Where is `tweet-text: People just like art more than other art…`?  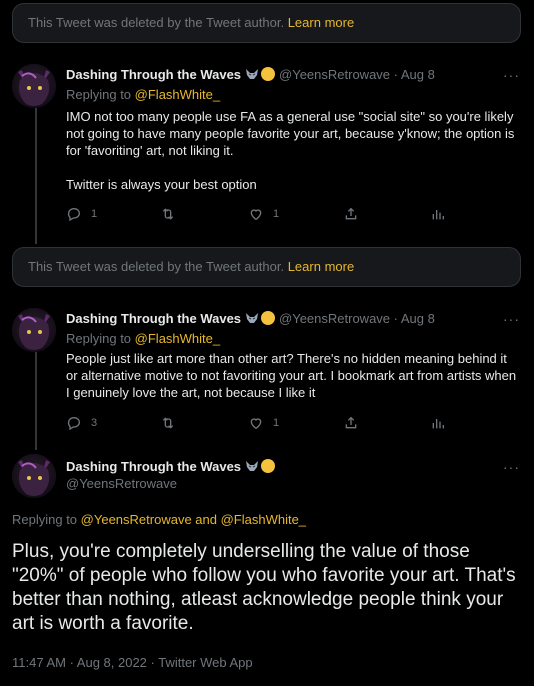 tweet-text: People just like art more than other art… is located at coordinates (293, 375).